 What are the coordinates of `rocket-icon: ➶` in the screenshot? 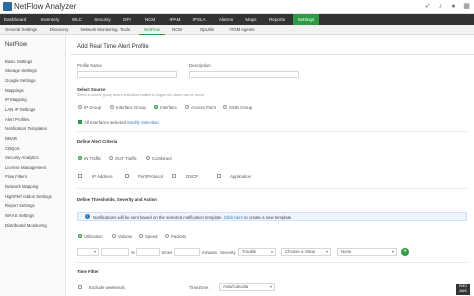 It's located at (427, 6).